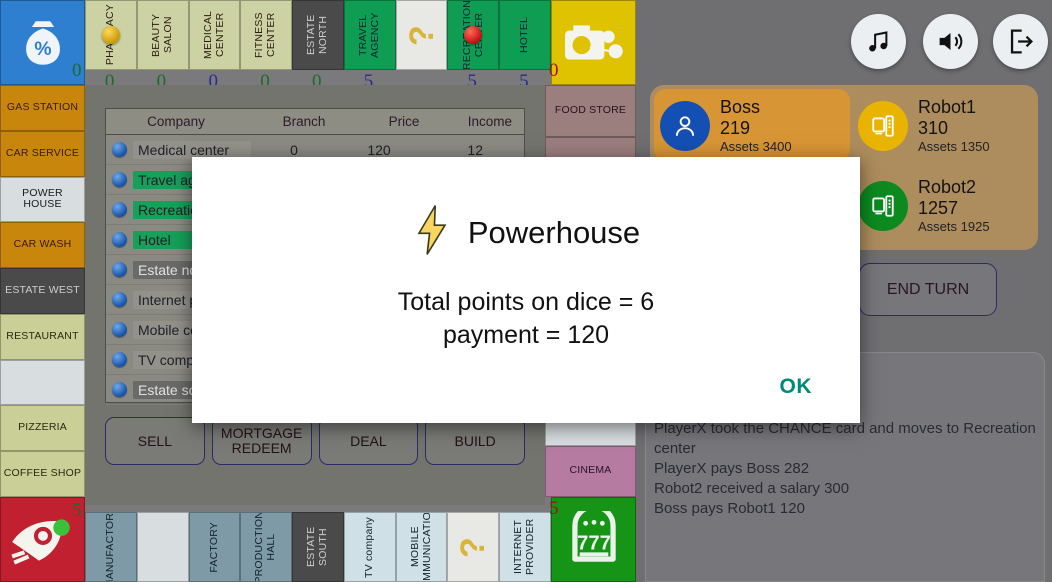 The height and width of the screenshot is (582, 1052). I want to click on board-tile-left-1-label: CAR SERVICE, so click(42, 152).